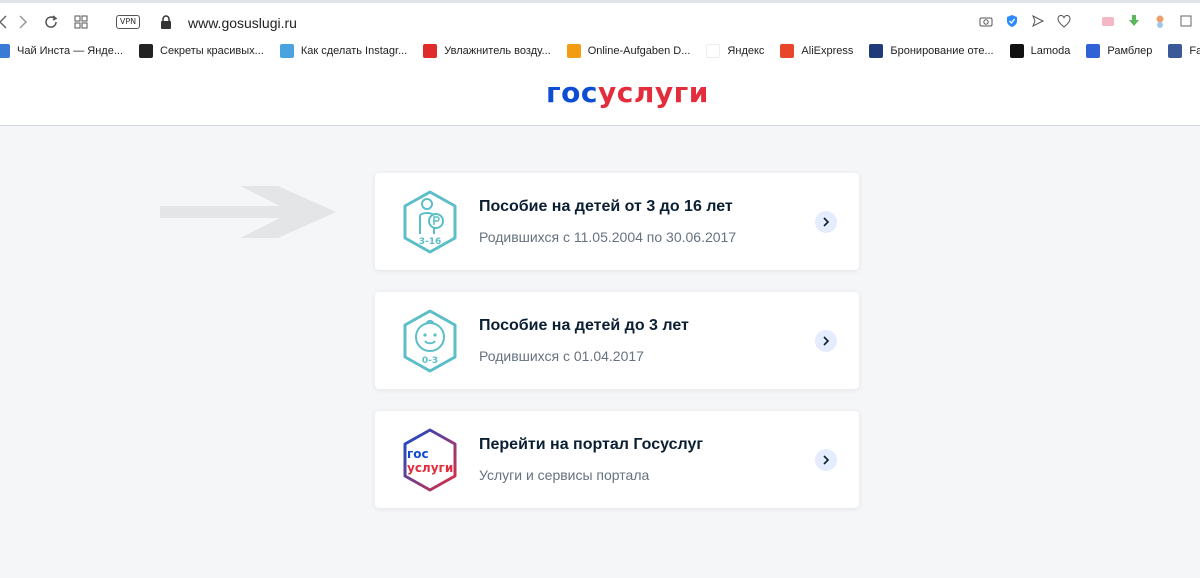 This screenshot has width=1200, height=578. Describe the element at coordinates (81, 22) in the screenshot. I see `tabs-grid-icon` at that location.